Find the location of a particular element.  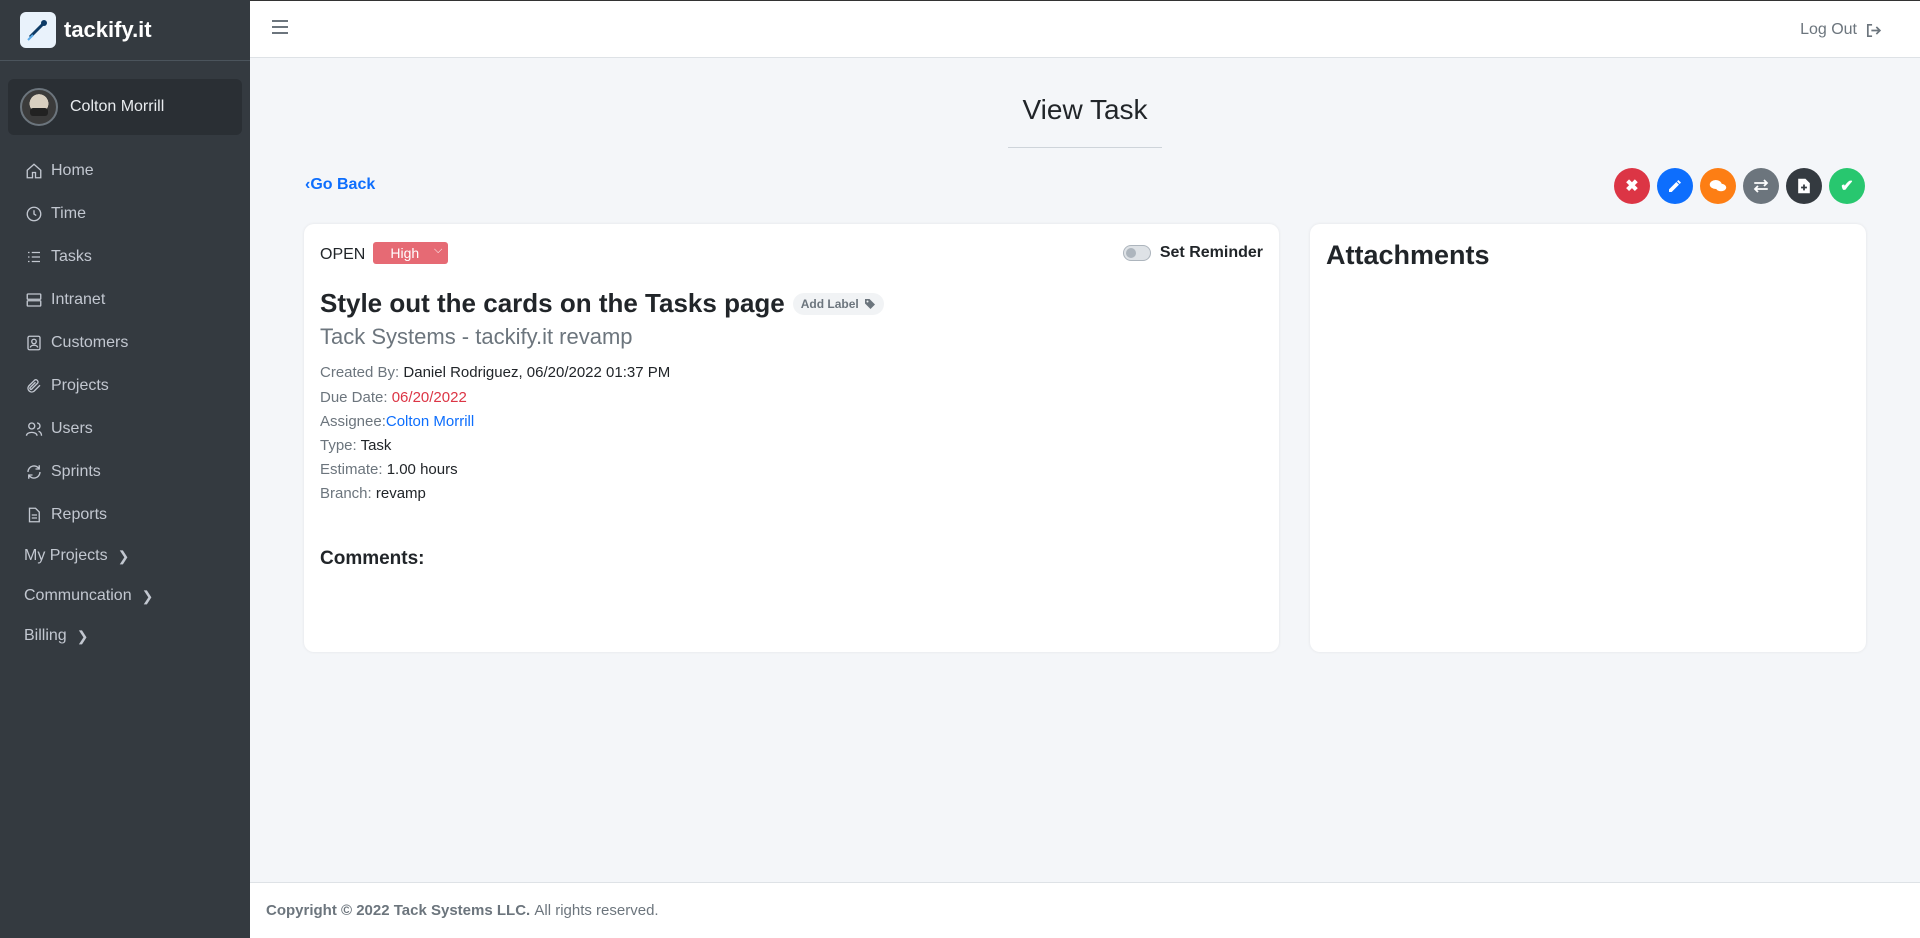

user-panel: Colton Morrill is located at coordinates (125, 107).